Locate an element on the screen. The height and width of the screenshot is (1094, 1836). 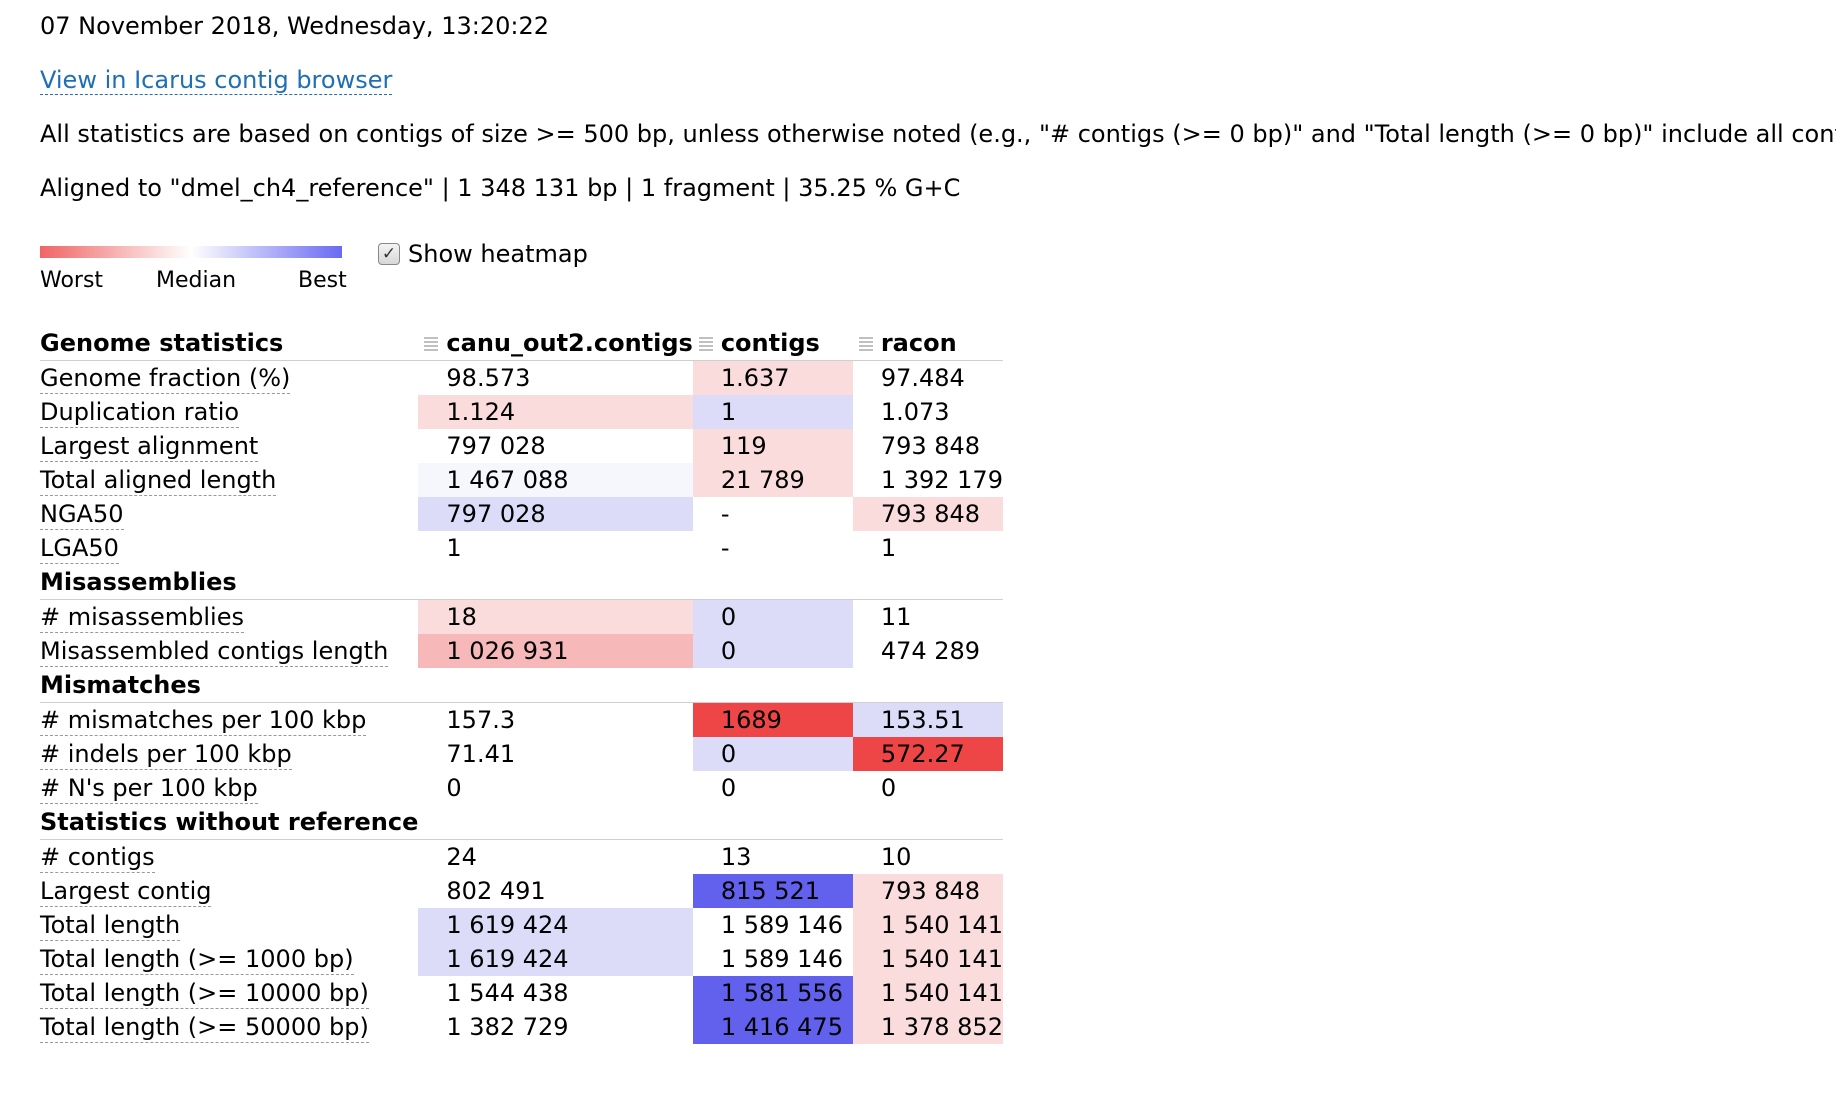
metric-row: Largest contig 802 491 815 521 793 848 is located at coordinates (521, 891).